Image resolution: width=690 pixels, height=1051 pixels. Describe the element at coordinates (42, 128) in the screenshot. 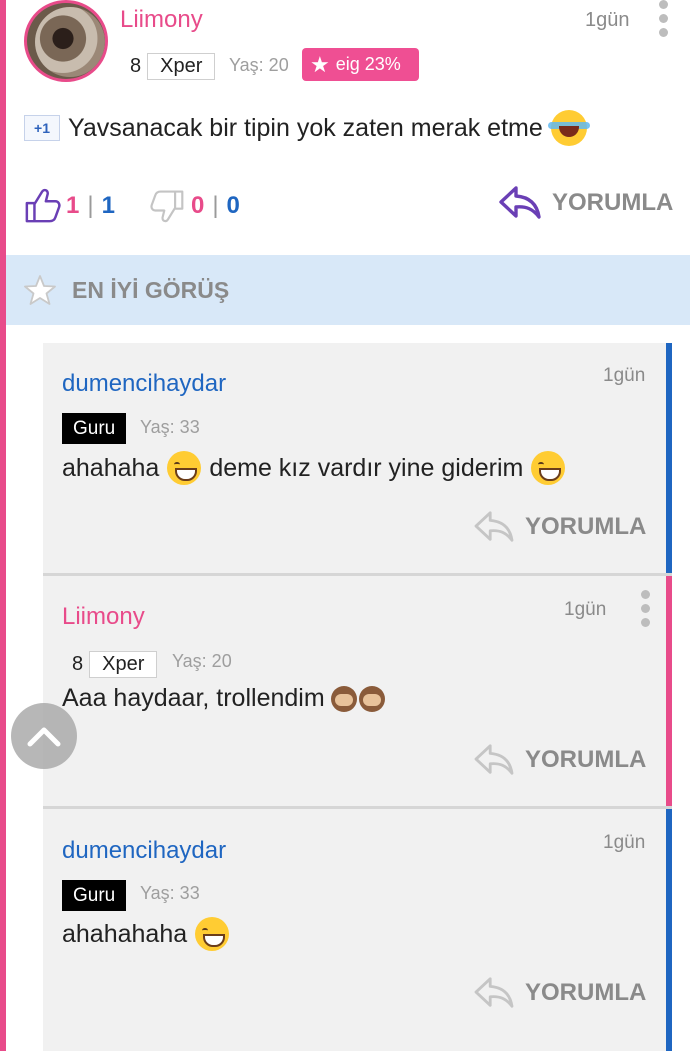

I see `plus-one-badge: +1` at that location.